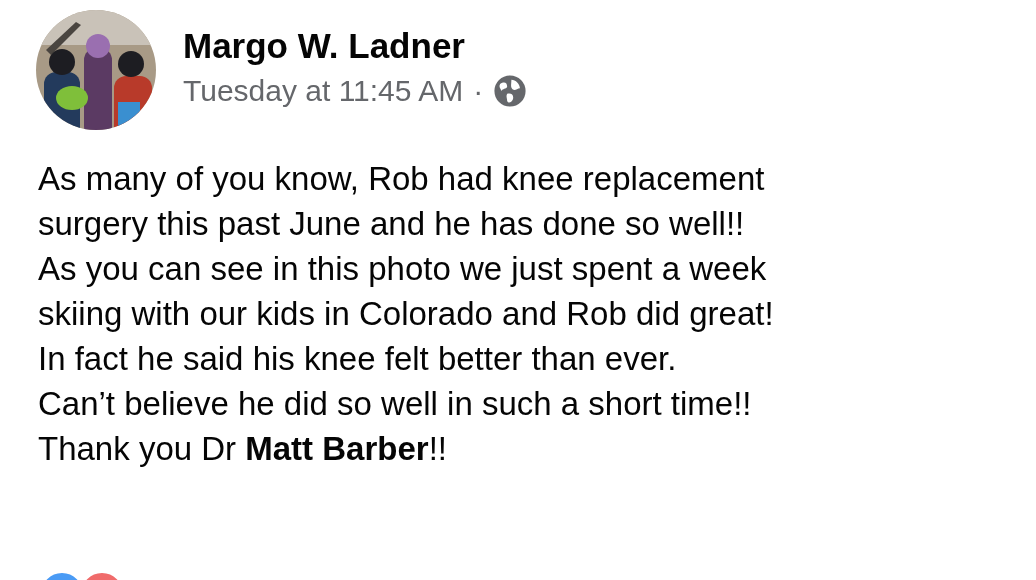 The height and width of the screenshot is (580, 1036). I want to click on post-time: Tuesday at 11:45 AM, so click(323, 91).